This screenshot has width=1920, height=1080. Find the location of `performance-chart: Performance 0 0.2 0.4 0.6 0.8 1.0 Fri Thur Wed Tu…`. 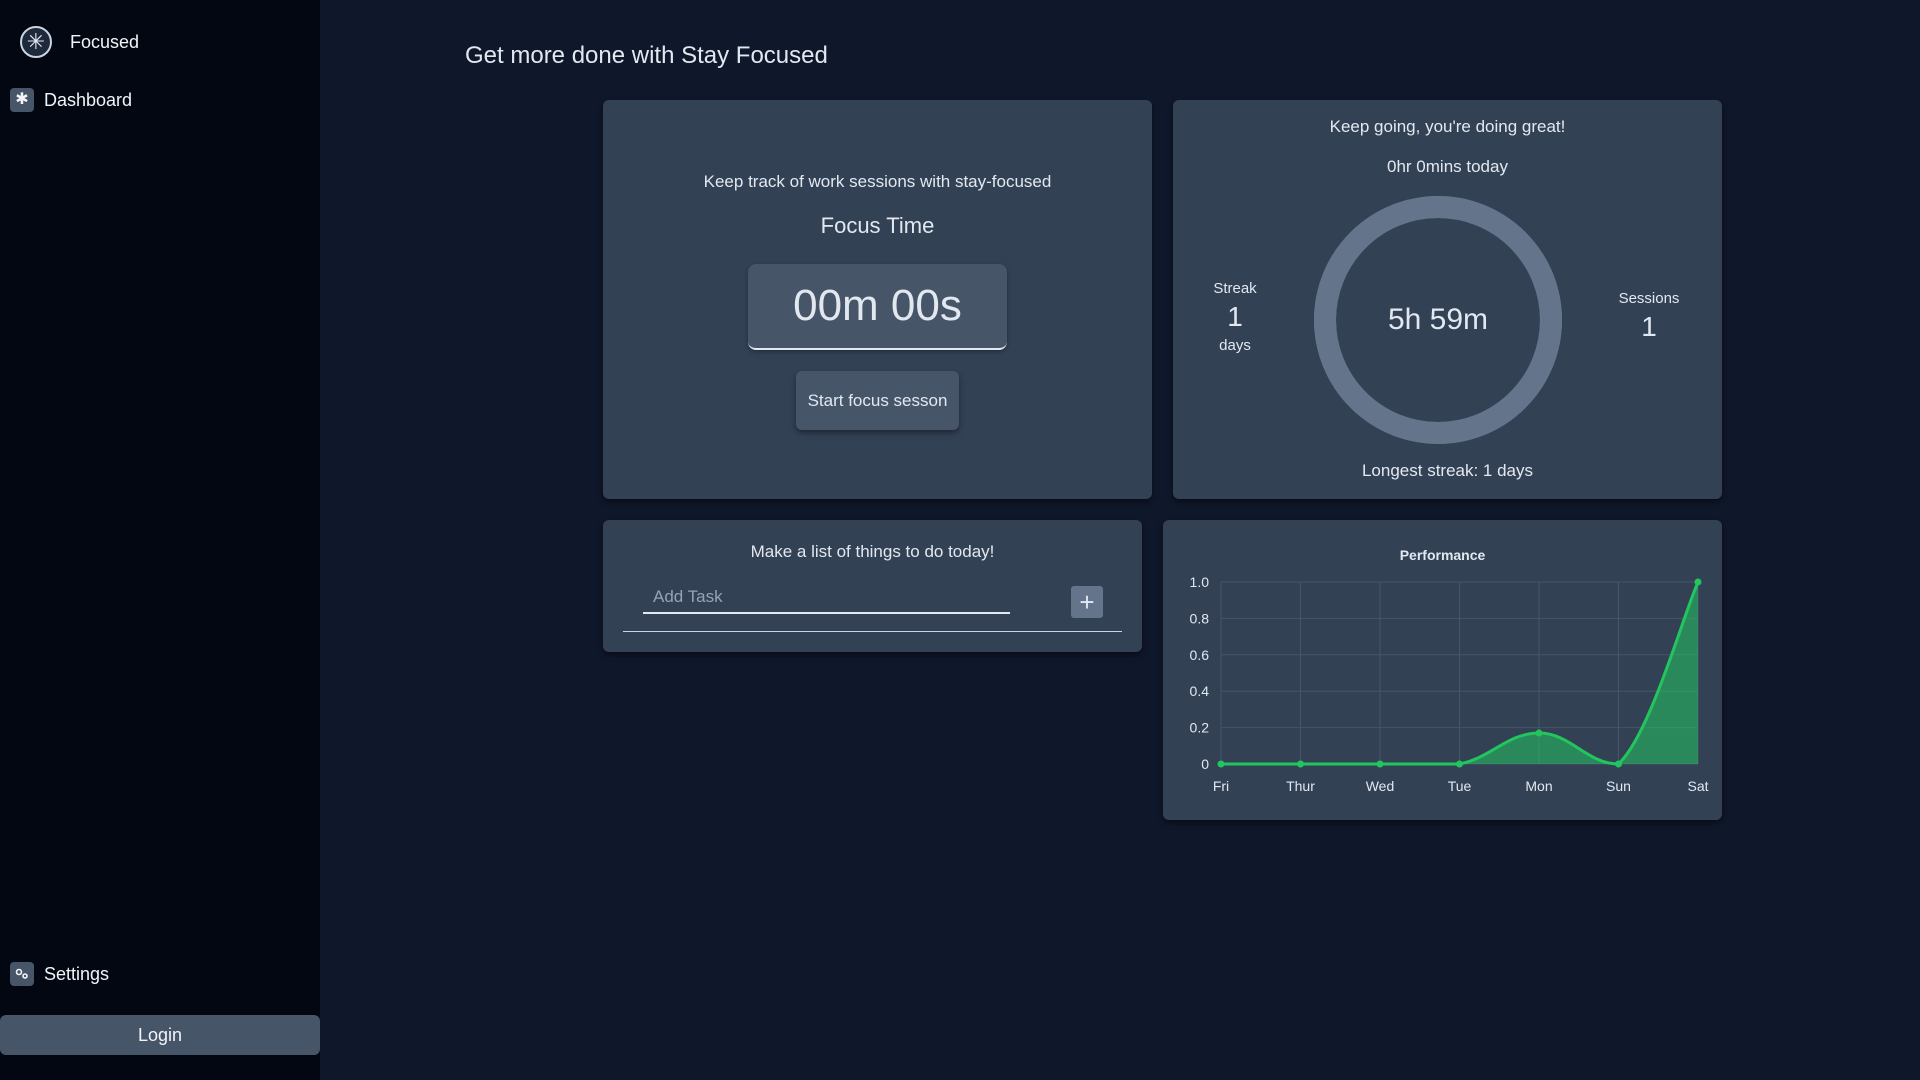

performance-chart: Performance 0 0.2 0.4 0.6 0.8 1.0 Fri Thur Wed Tu… is located at coordinates (1449, 670).